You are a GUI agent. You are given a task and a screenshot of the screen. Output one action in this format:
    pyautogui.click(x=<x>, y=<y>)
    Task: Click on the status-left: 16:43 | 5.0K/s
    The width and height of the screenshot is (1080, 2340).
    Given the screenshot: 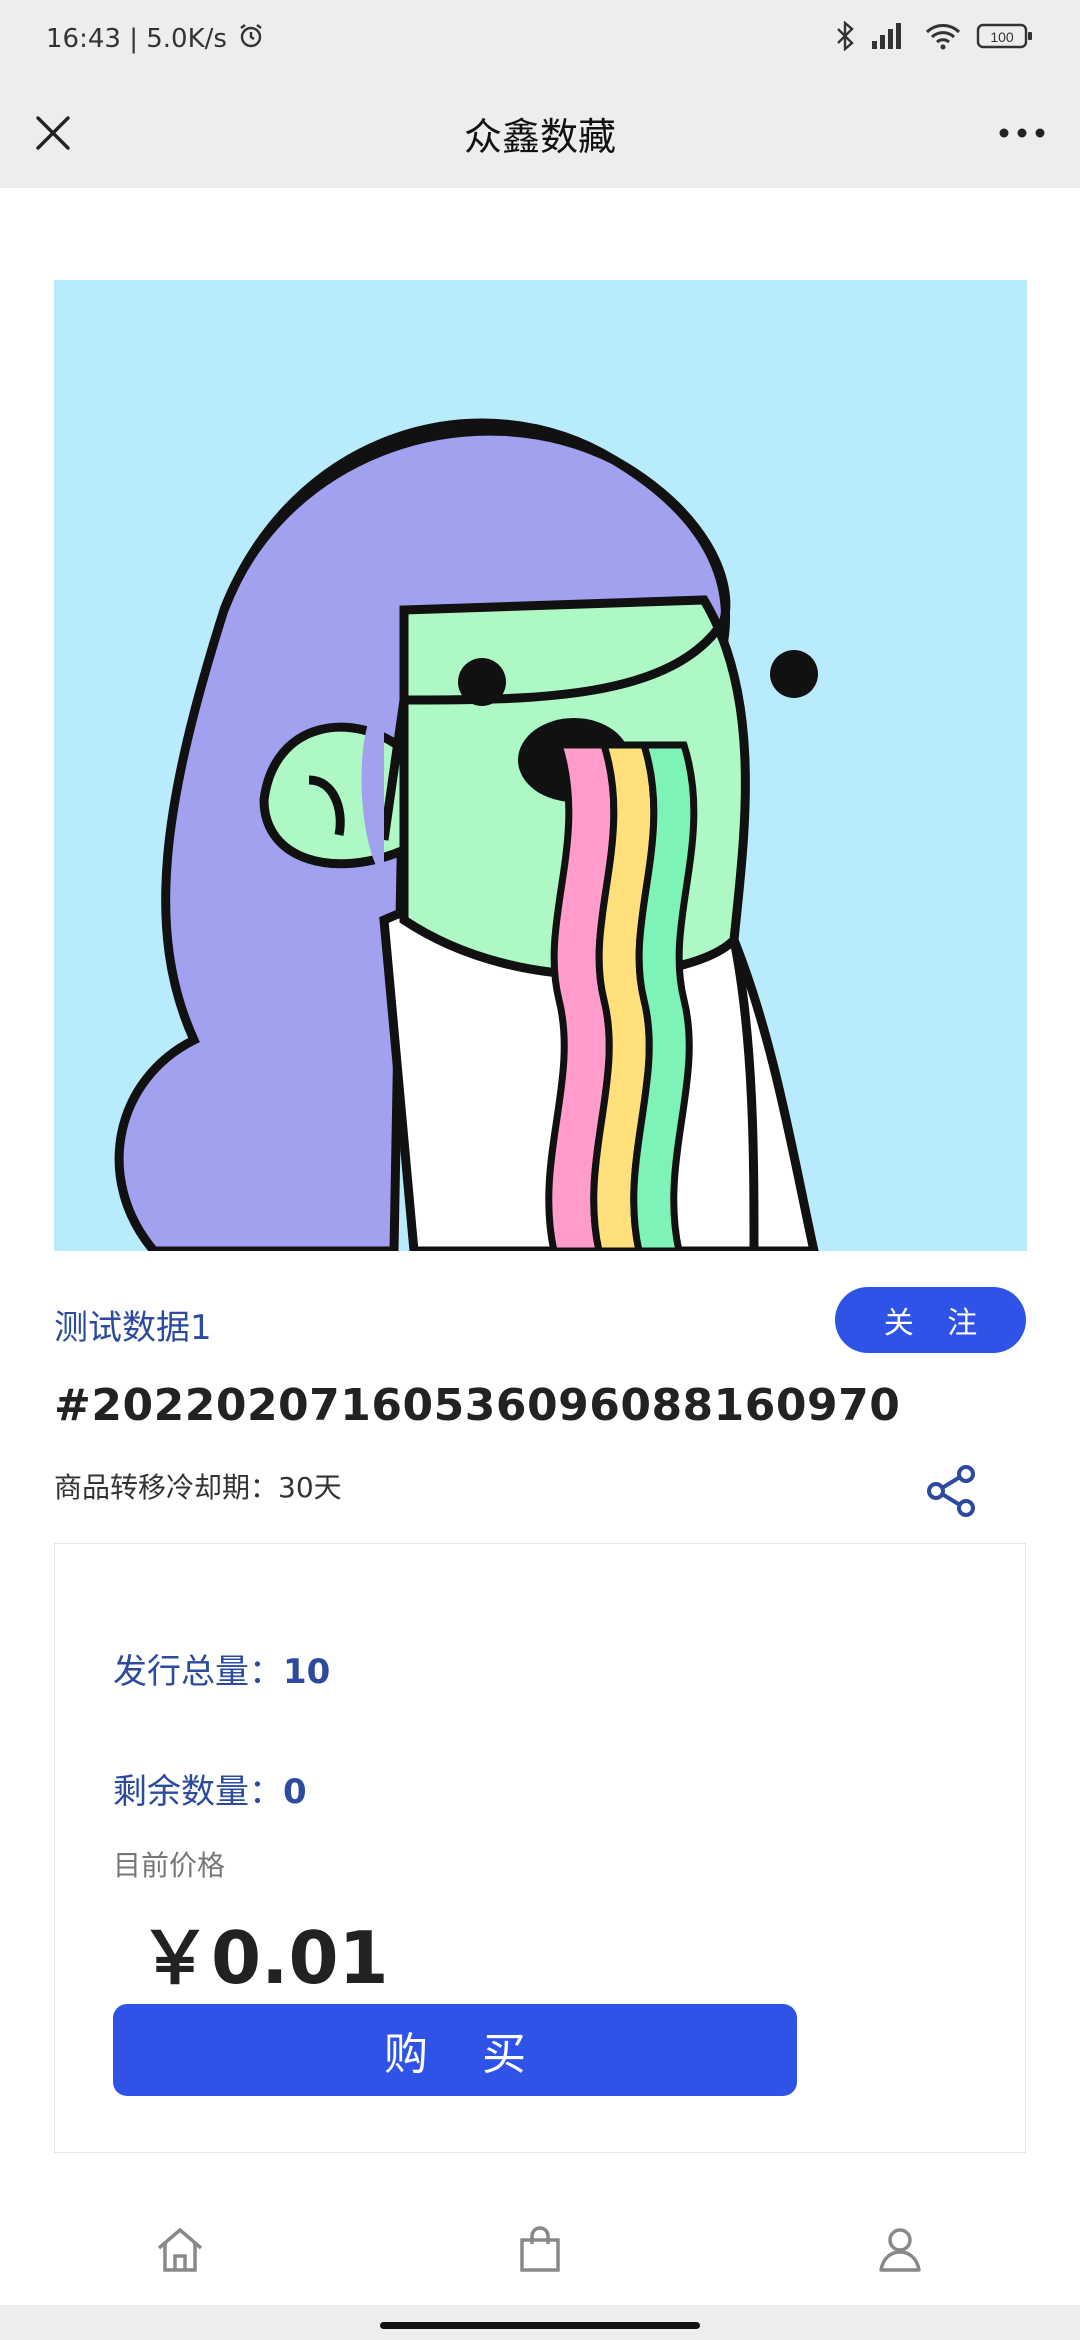 What is the action you would take?
    pyautogui.click(x=155, y=39)
    